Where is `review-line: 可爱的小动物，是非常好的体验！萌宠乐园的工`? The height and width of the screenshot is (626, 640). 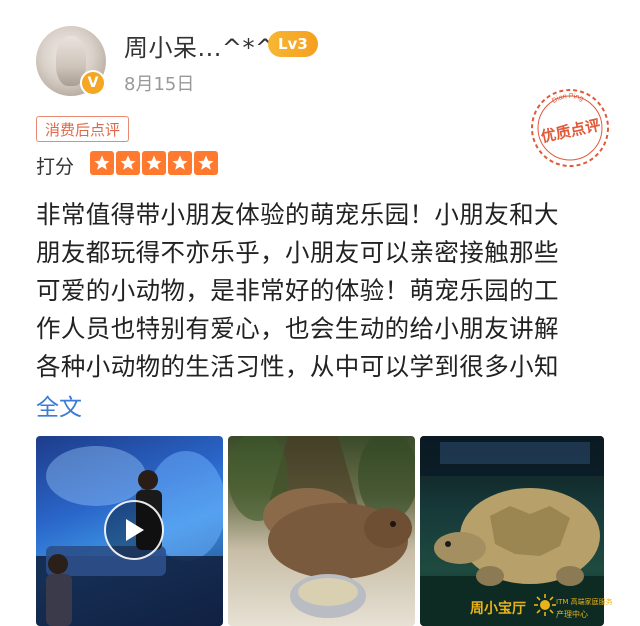
review-line: 可爱的小动物，是非常好的体验！萌宠乐园的工 is located at coordinates (297, 290).